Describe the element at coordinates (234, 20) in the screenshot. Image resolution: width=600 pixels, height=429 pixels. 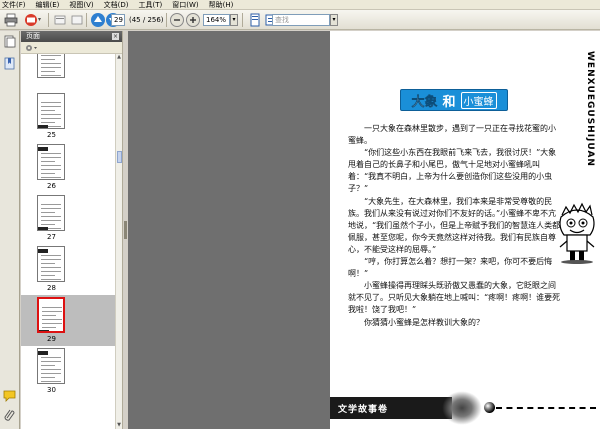
I see `zoom-dropdown-icon: ▾` at that location.